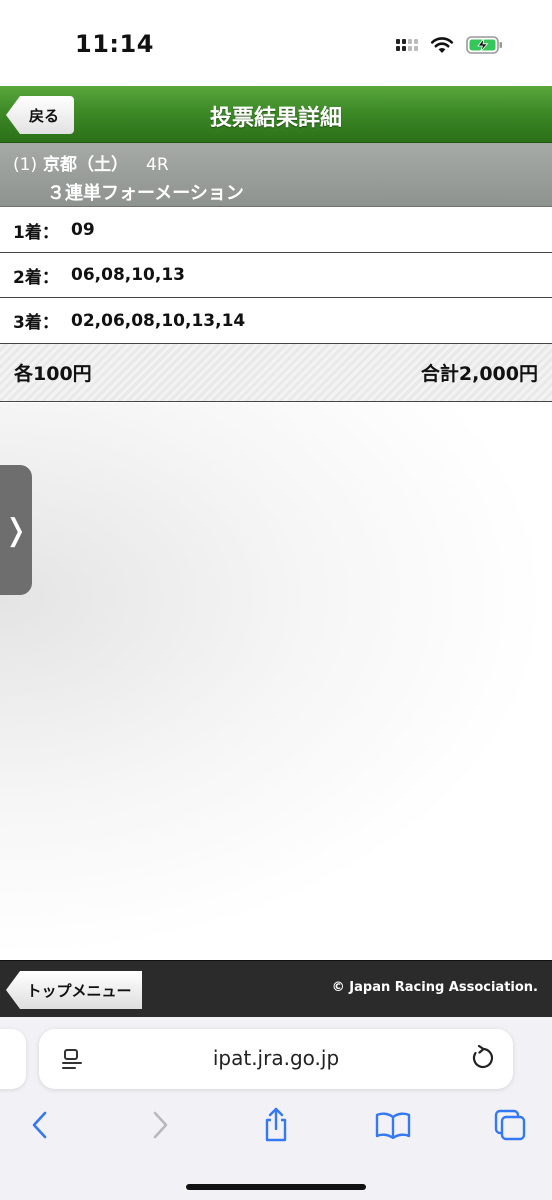 This screenshot has width=552, height=1200. I want to click on tabs-button, so click(510, 1125).